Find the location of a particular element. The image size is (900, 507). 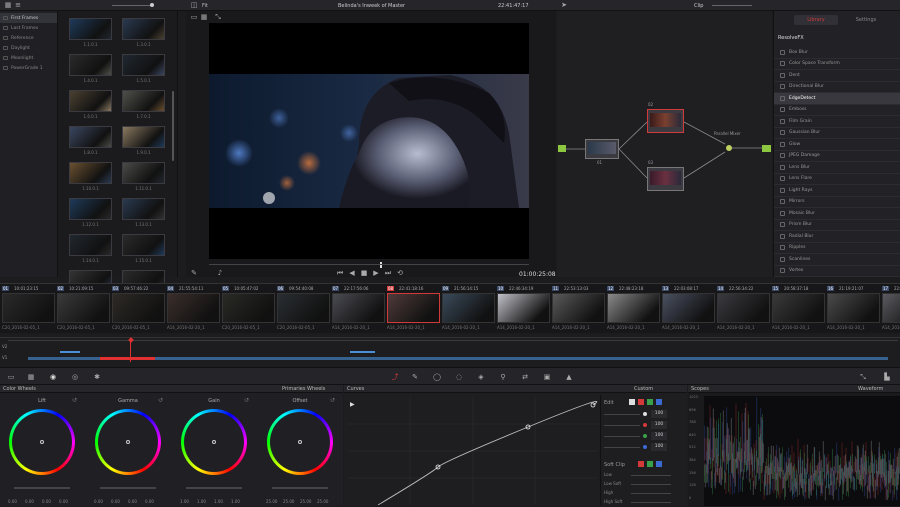

fx-item: Emboss is located at coordinates (837, 110).